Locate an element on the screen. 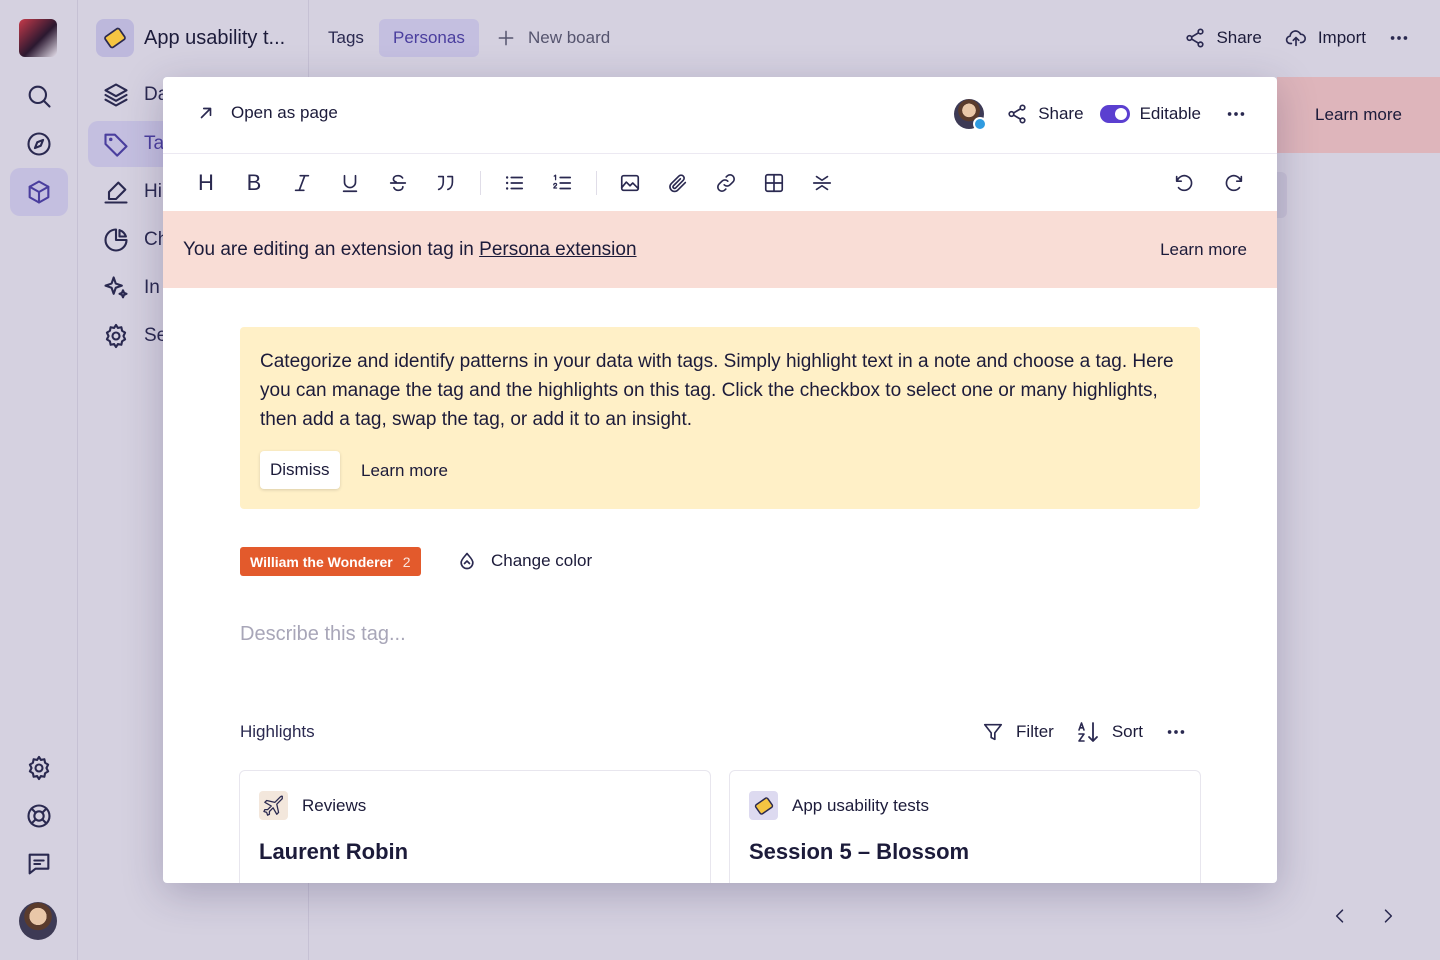 The image size is (1440, 960). projects-button is located at coordinates (39, 192).